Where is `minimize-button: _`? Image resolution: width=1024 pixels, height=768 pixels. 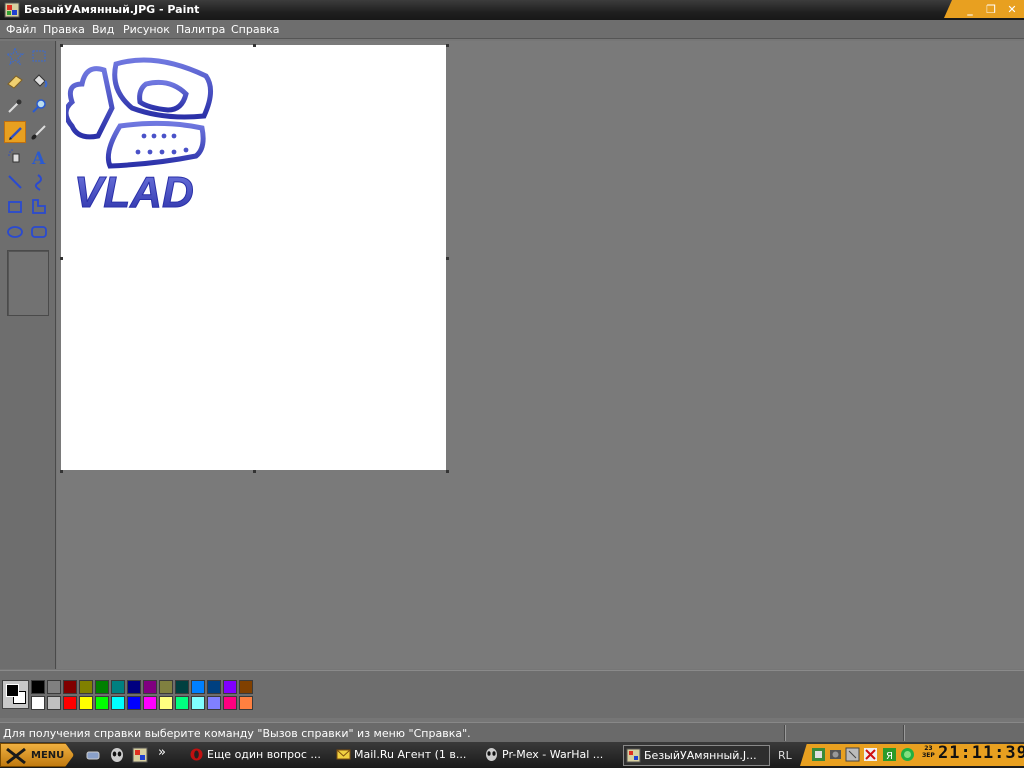
minimize-button: _ is located at coordinates (970, 9).